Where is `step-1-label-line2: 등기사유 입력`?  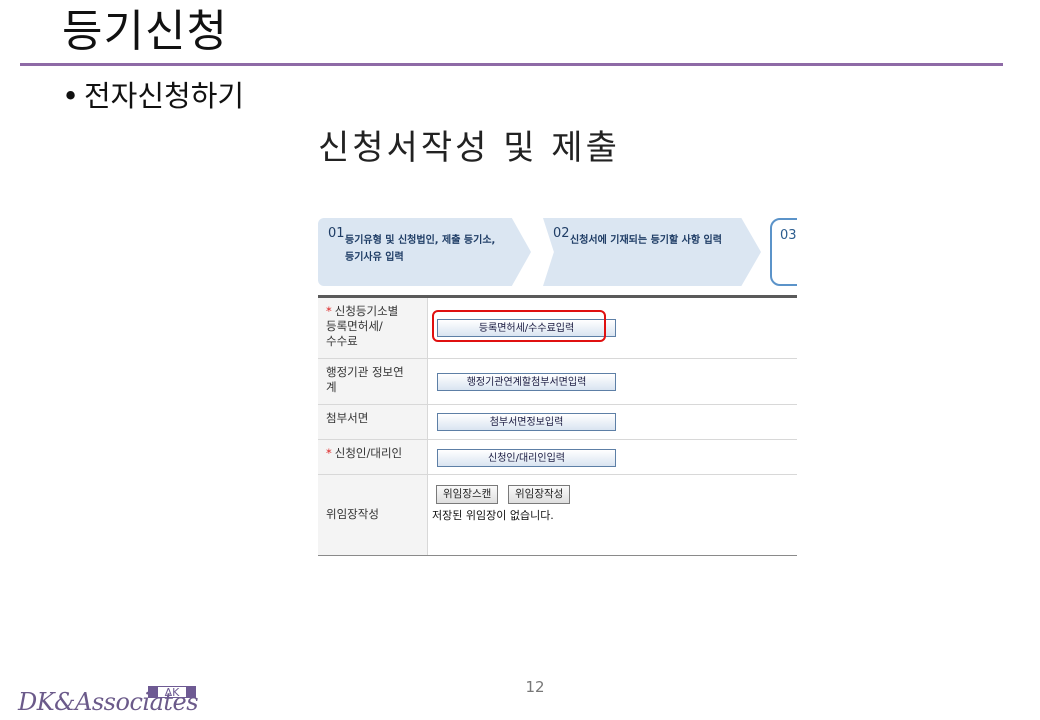 step-1-label-line2: 등기사유 입력 is located at coordinates (374, 257).